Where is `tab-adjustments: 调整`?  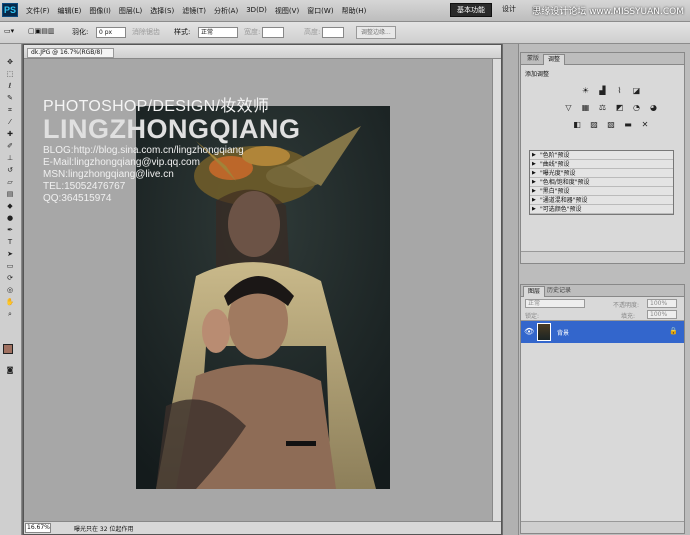
tab-adjustments: 调整 is located at coordinates (554, 59).